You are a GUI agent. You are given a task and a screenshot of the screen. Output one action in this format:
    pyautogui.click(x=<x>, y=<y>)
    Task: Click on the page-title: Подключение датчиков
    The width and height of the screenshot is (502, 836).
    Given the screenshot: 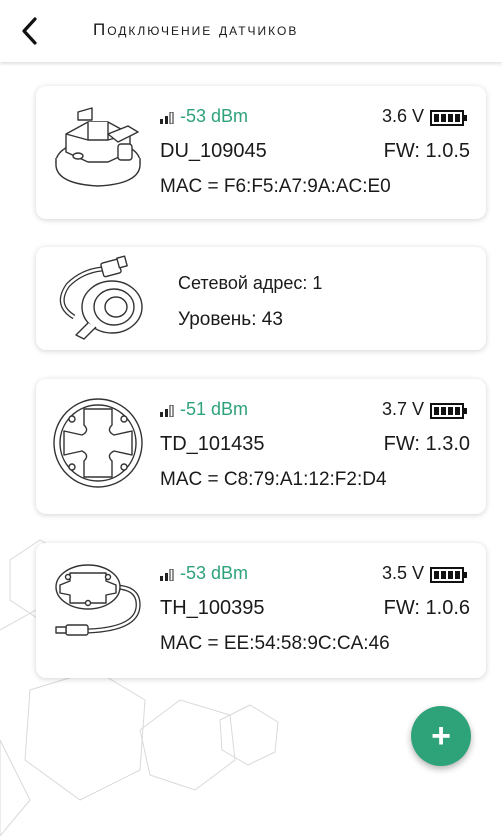 What is the action you would take?
    pyautogui.click(x=196, y=29)
    